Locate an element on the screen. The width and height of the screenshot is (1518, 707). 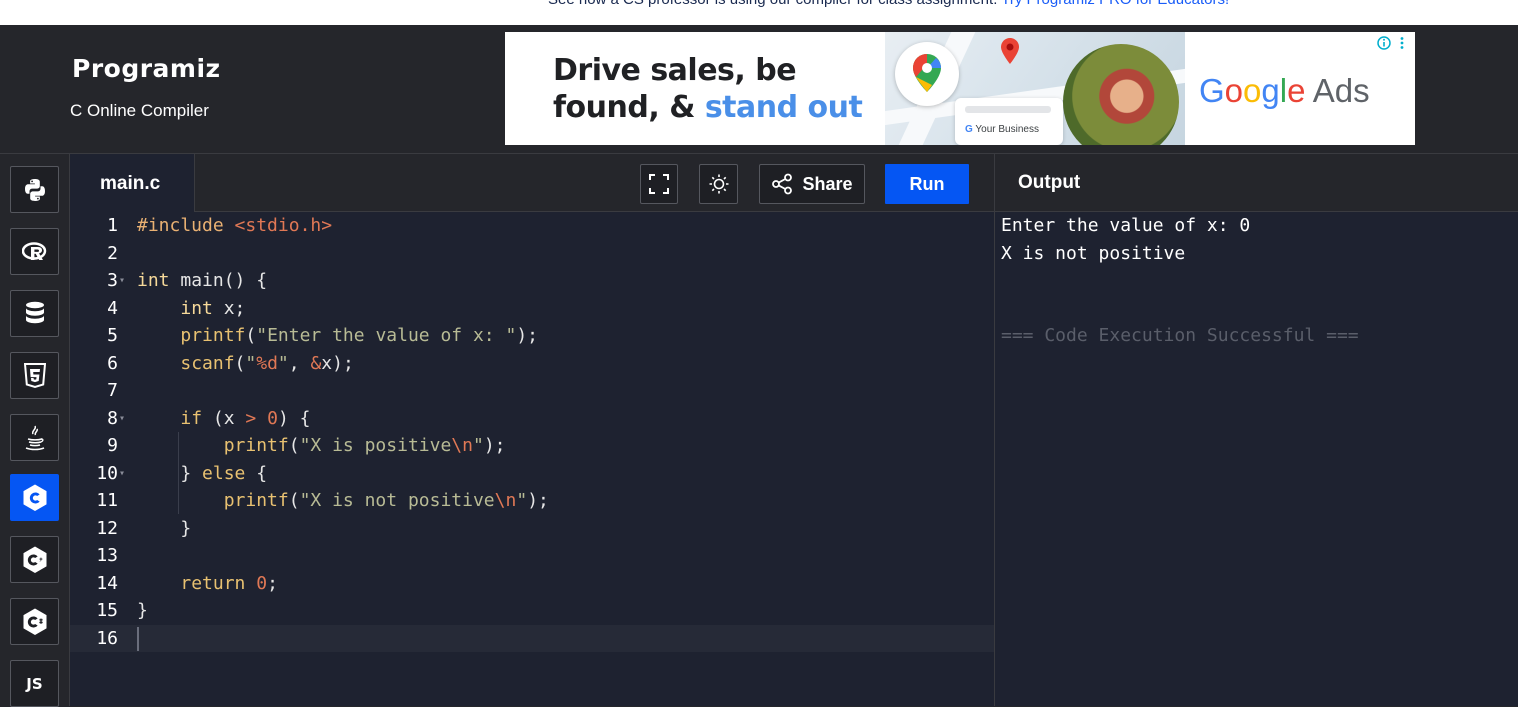
theme-toggle-button is located at coordinates (718, 184).